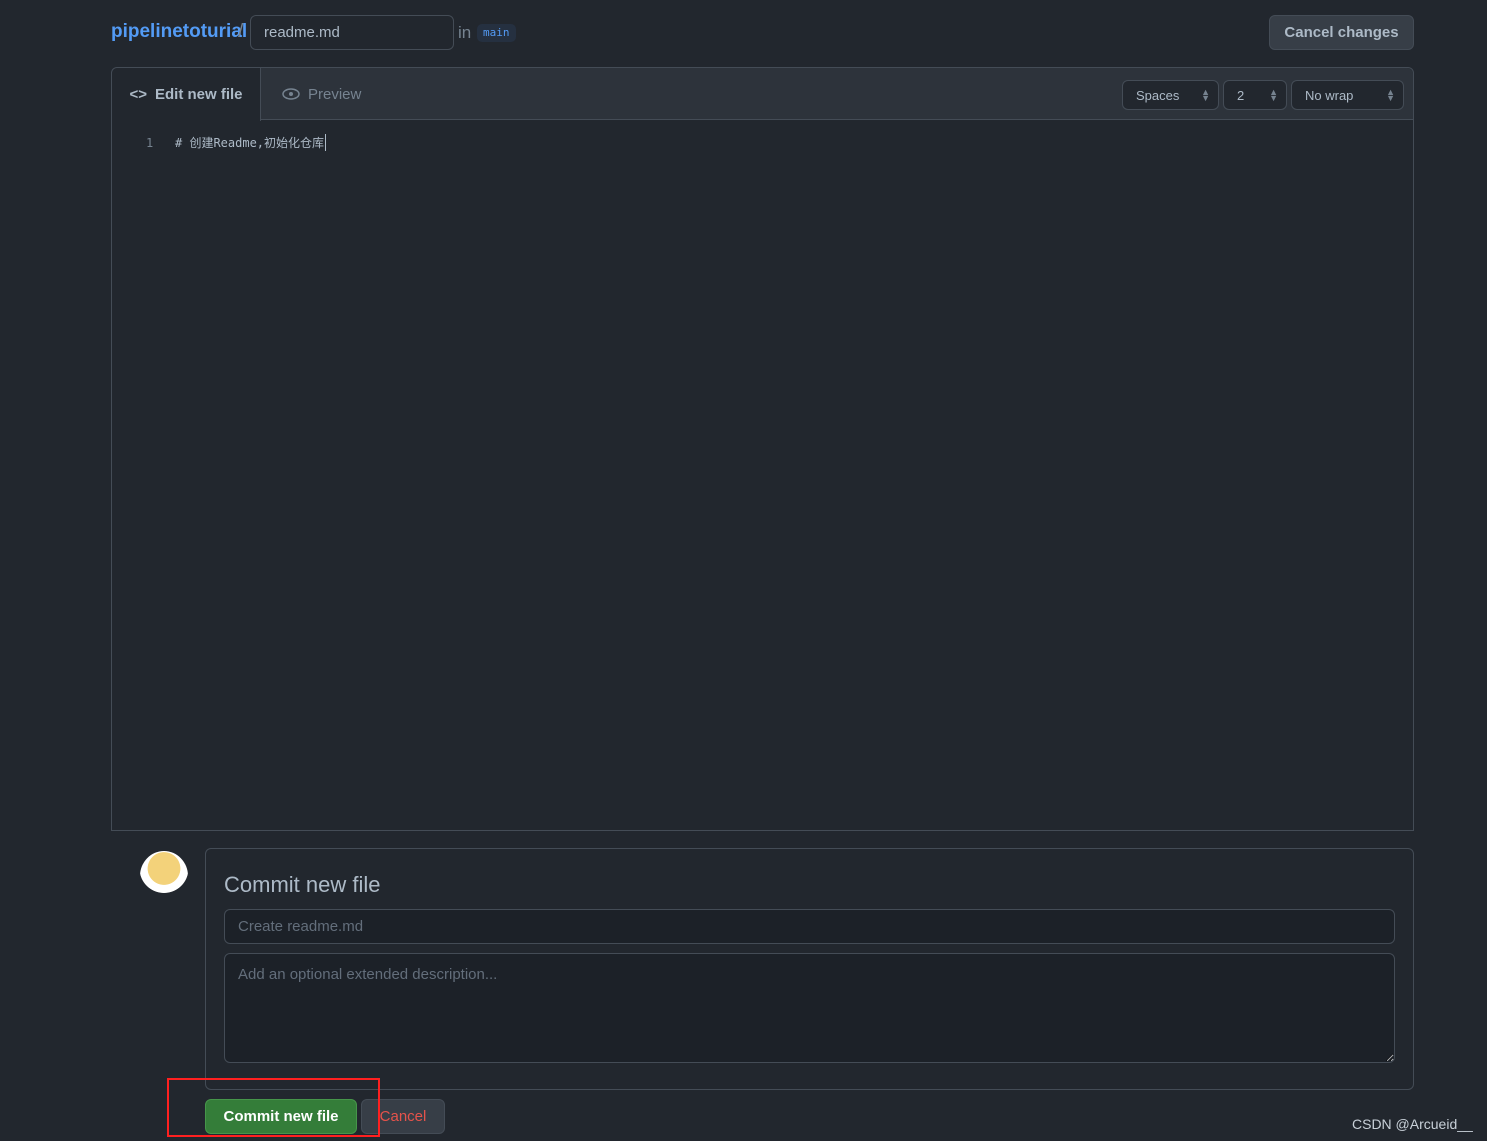  I want to click on tab-edit-new-file: <> Edit new file, so click(186, 94).